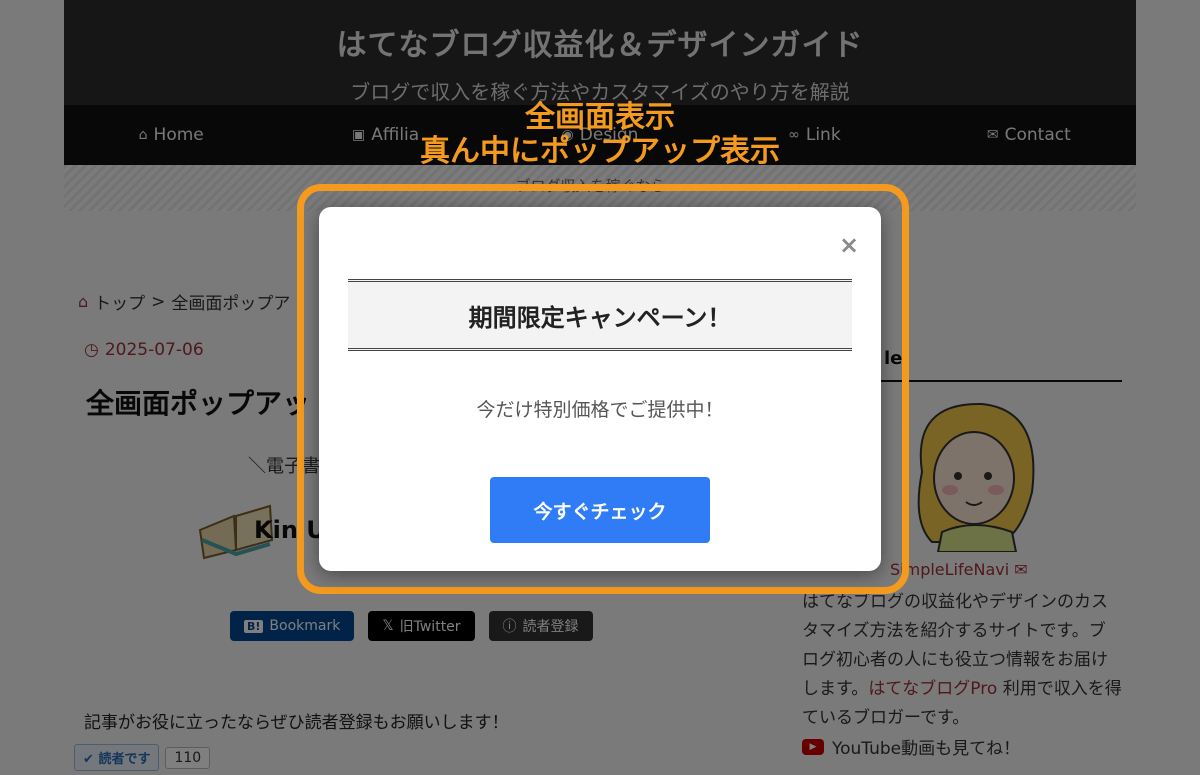  What do you see at coordinates (849, 245) in the screenshot?
I see `close-icon: ×` at bounding box center [849, 245].